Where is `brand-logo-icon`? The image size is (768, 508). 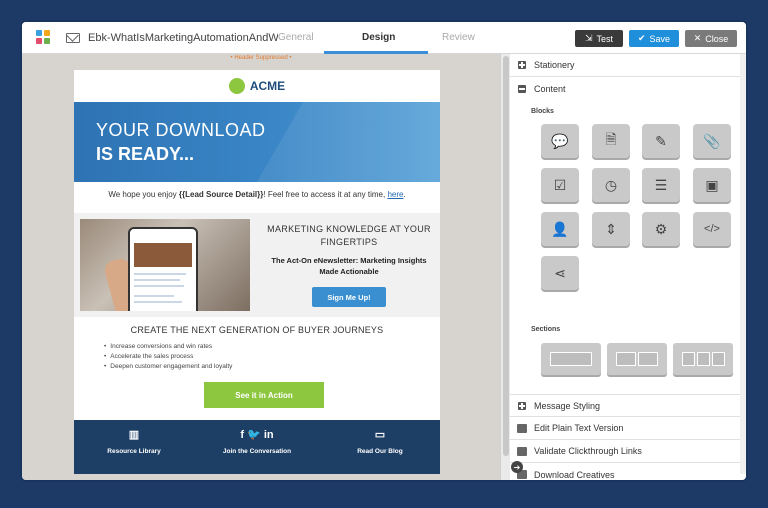 brand-logo-icon is located at coordinates (236, 86).